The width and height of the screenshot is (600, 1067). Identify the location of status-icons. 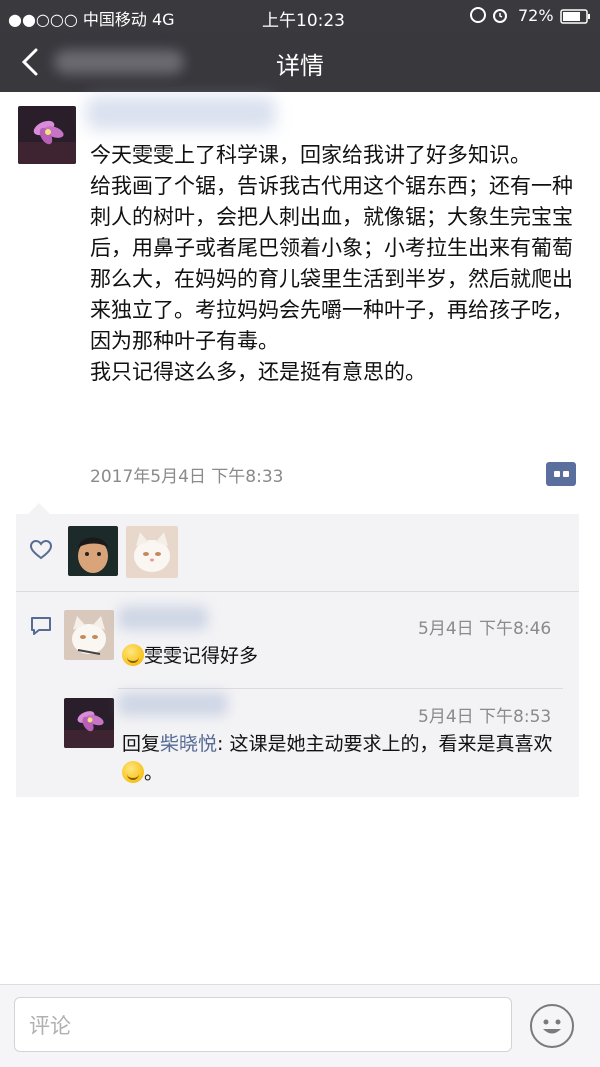
(494, 17).